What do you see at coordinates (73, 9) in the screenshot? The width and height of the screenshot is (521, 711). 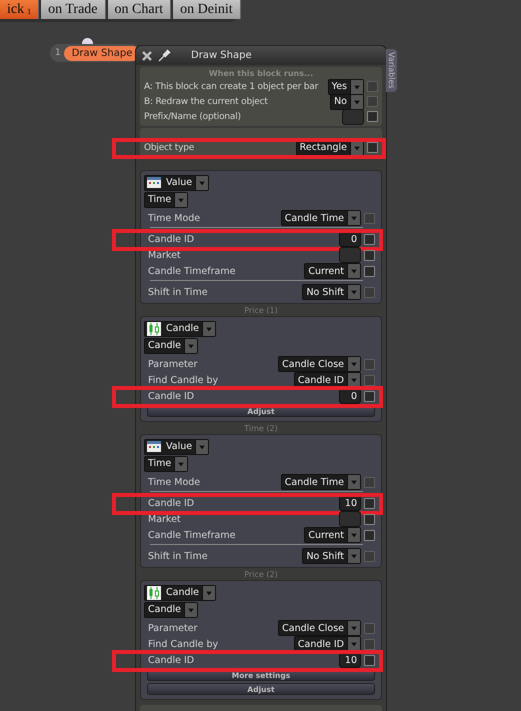 I see `tab: on Trade` at bounding box center [73, 9].